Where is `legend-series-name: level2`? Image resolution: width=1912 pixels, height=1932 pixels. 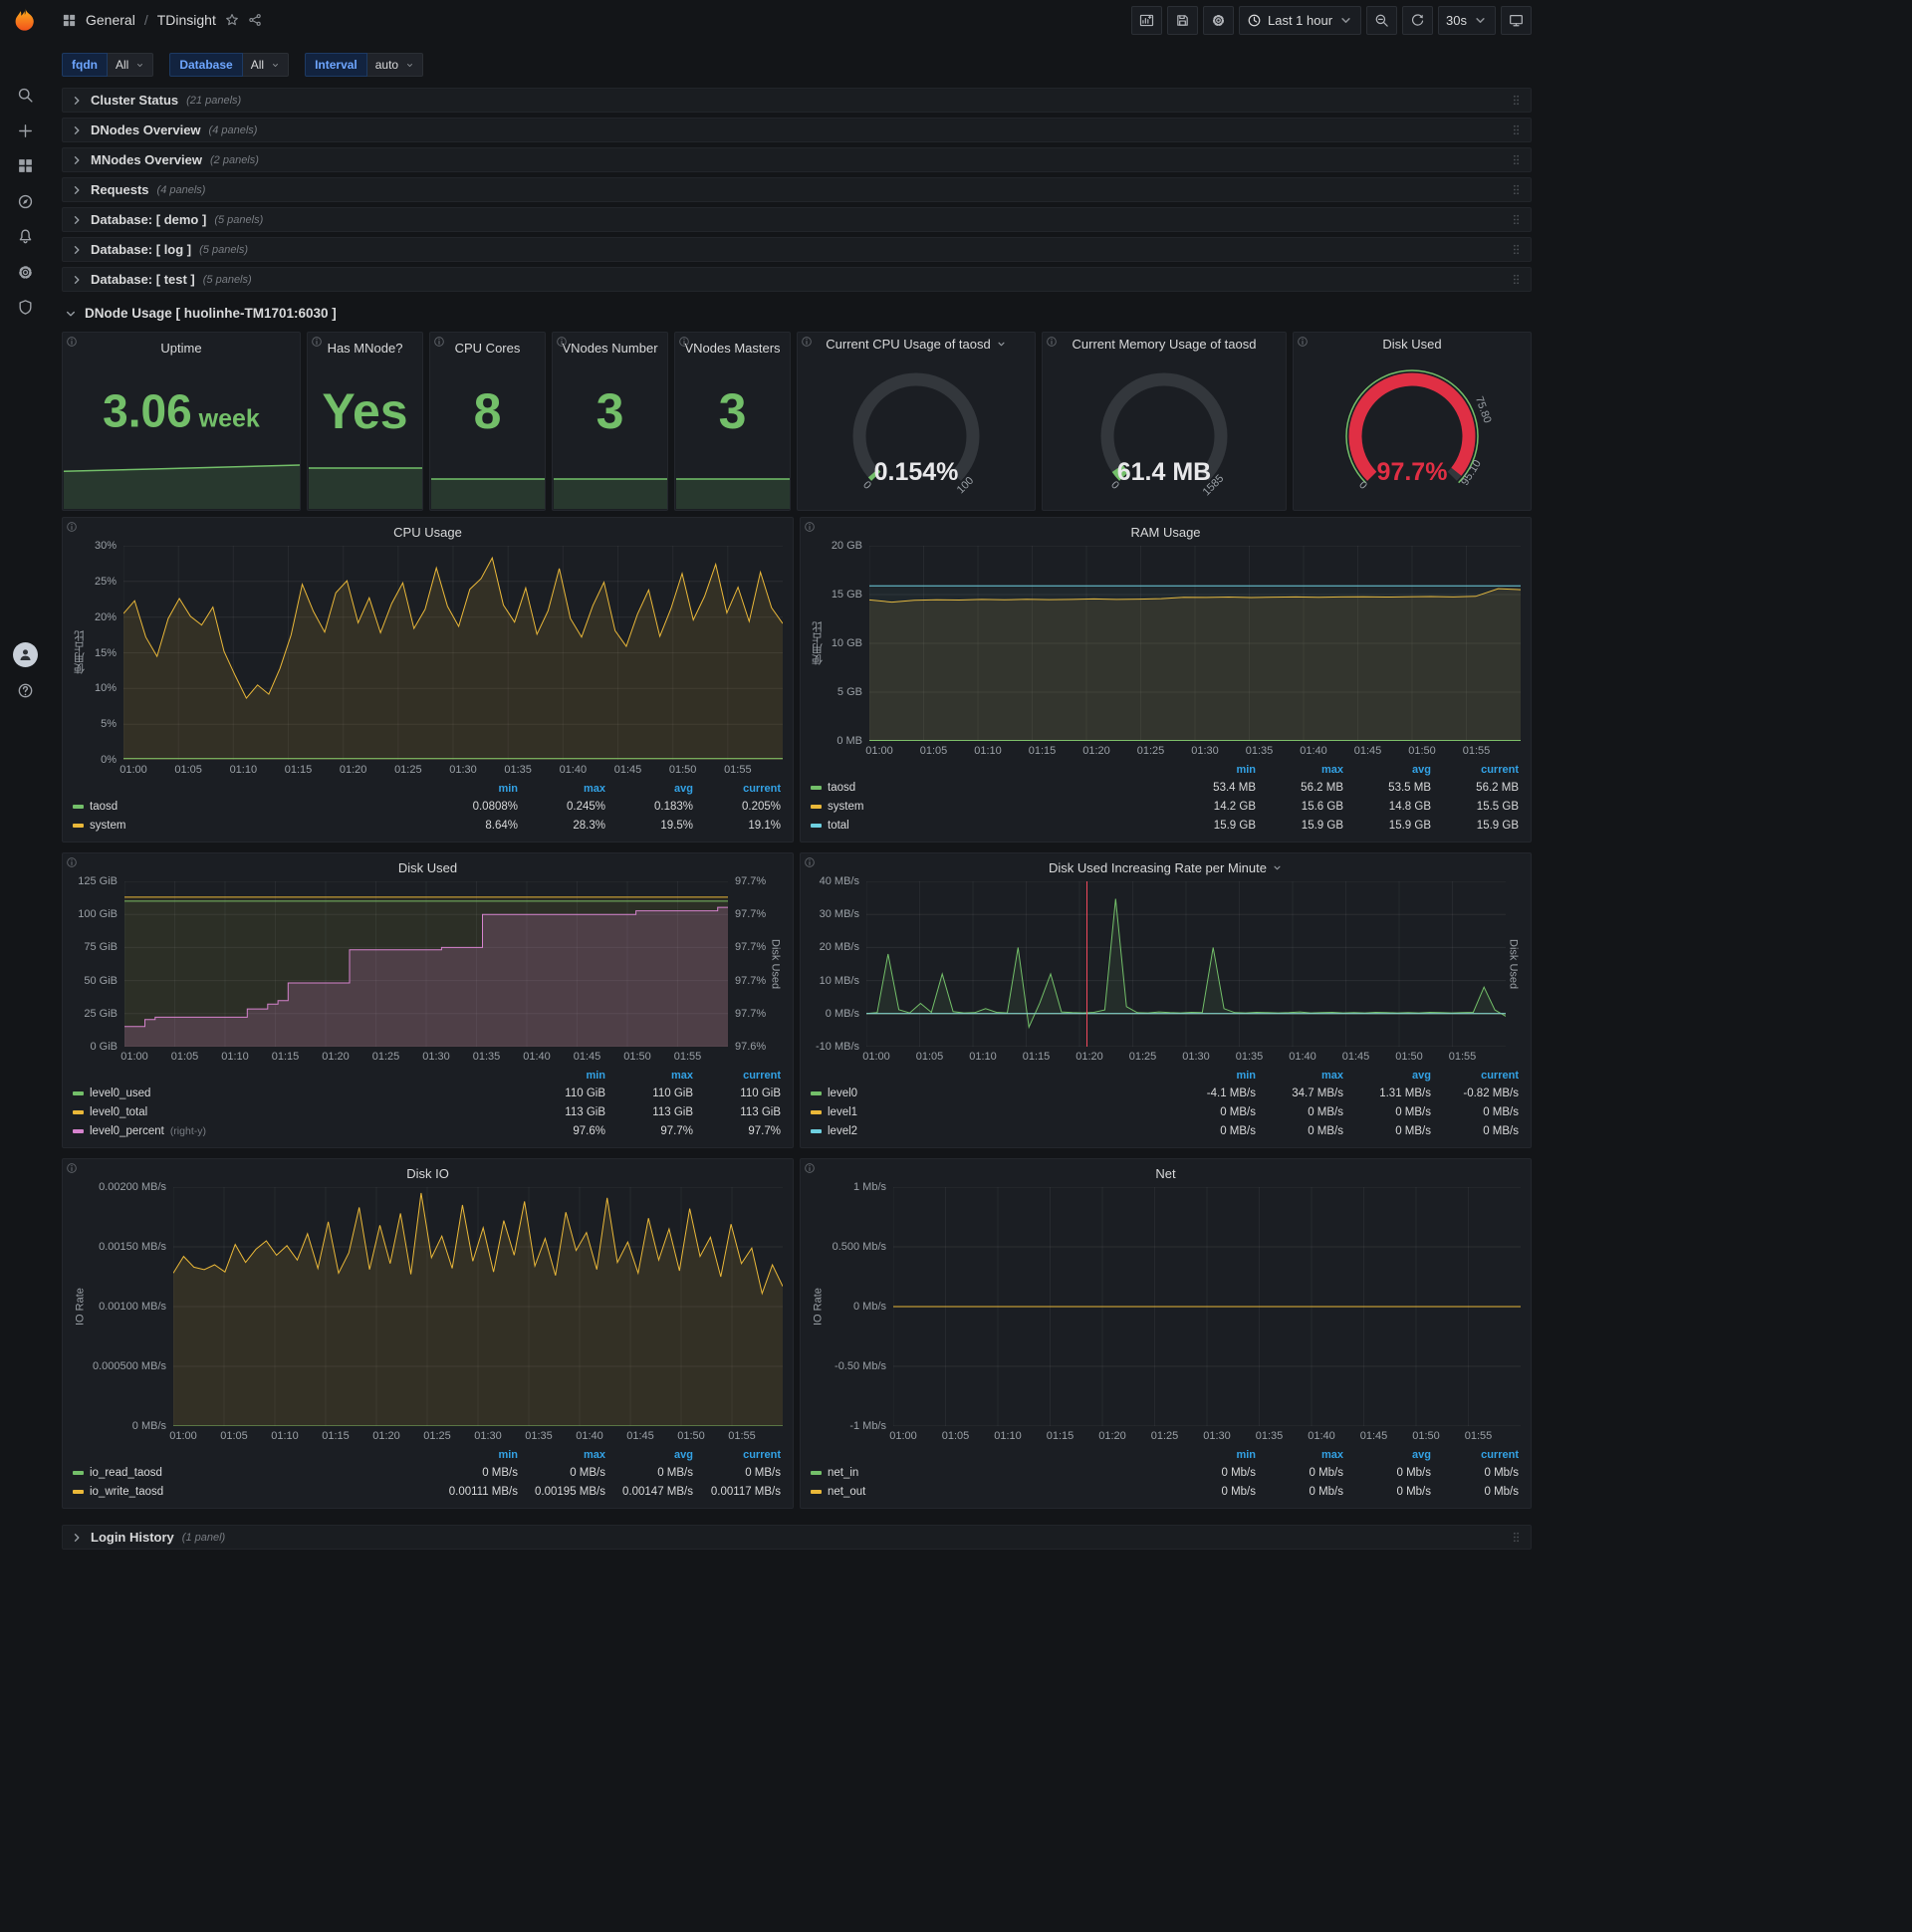
legend-series-name: level2 is located at coordinates (842, 1131).